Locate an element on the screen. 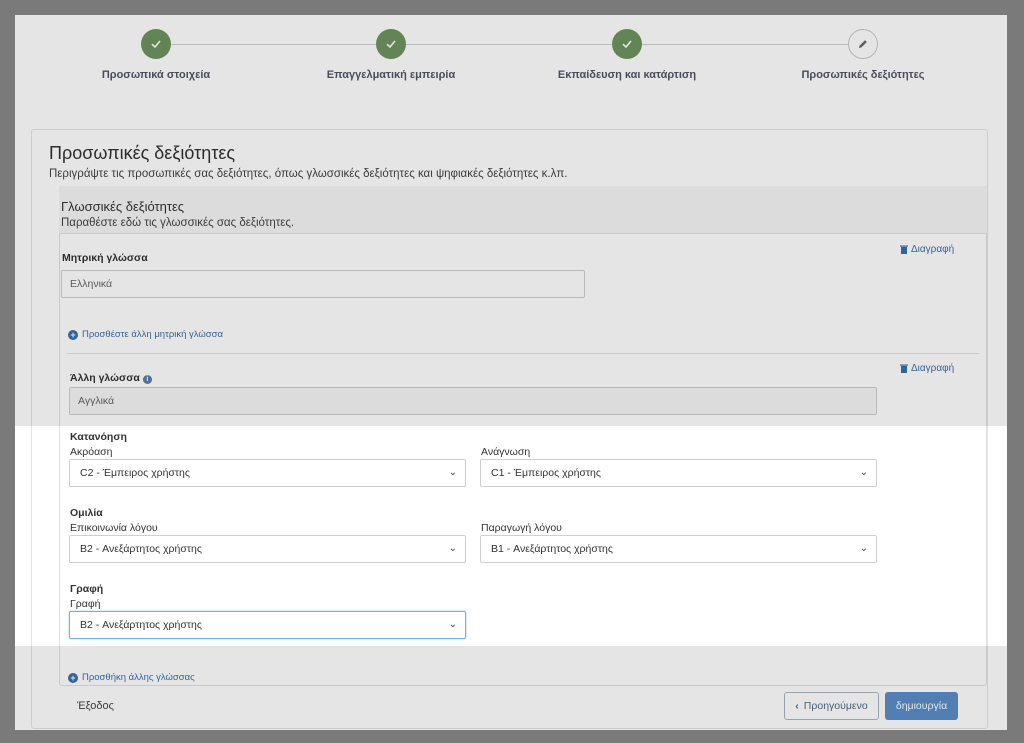 The image size is (1024, 743). reading-select: C1 - Έμπειρος χρήστης ⌄ is located at coordinates (678, 473).